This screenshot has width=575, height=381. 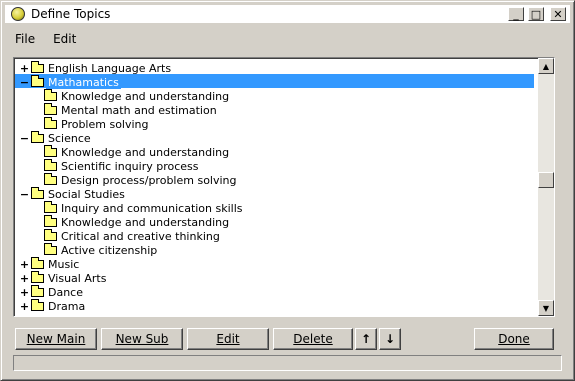 I want to click on arrow-up-icon: ↑, so click(x=366, y=339).